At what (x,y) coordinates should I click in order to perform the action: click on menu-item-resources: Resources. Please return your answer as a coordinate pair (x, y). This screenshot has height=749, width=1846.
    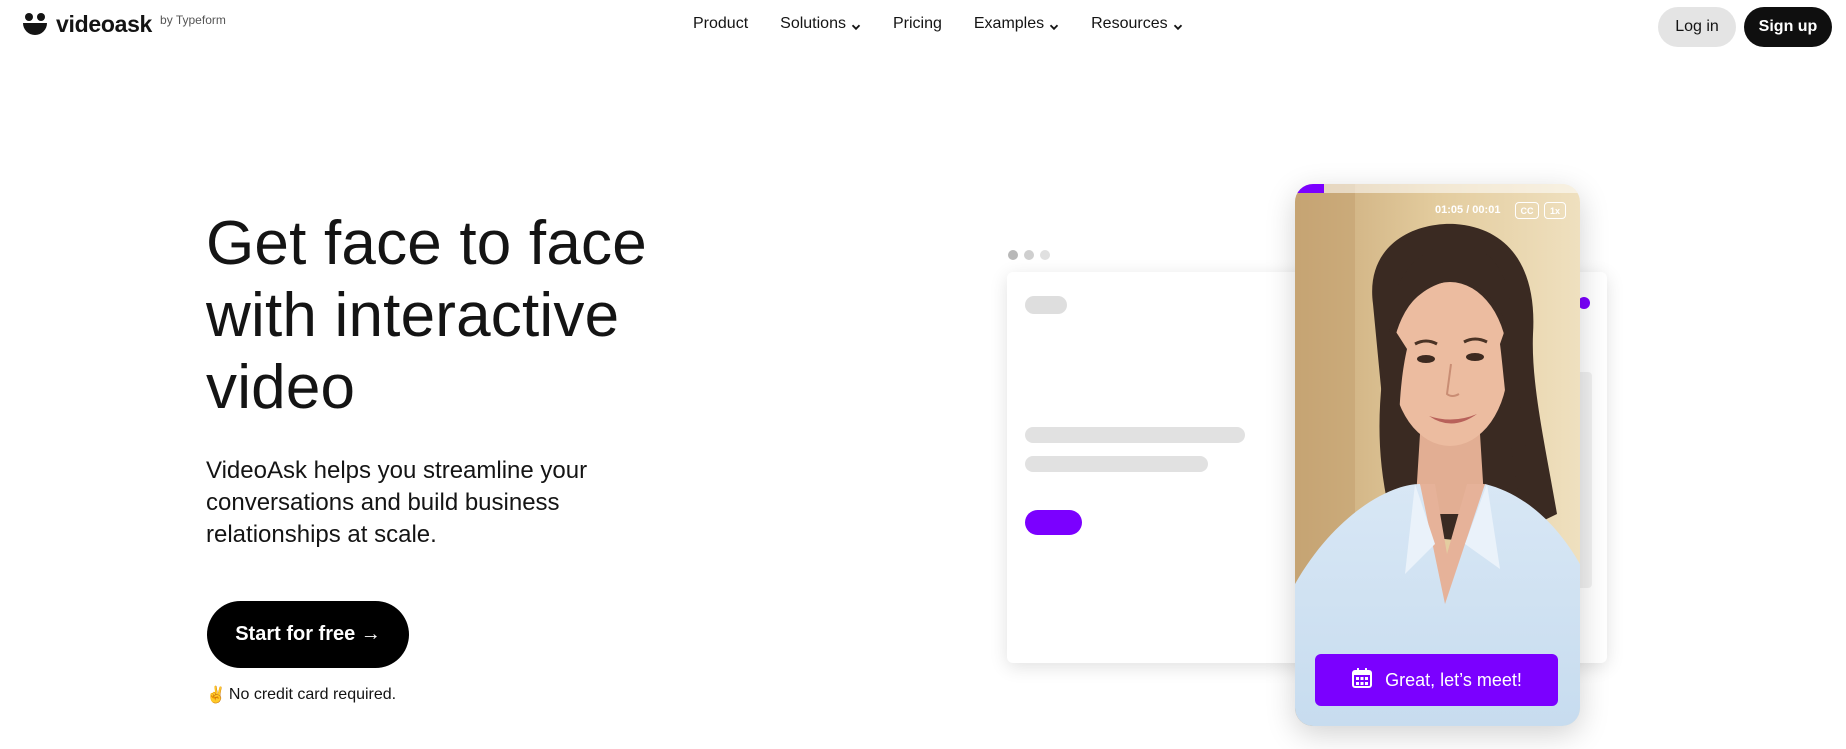
    Looking at the image, I should click on (1136, 24).